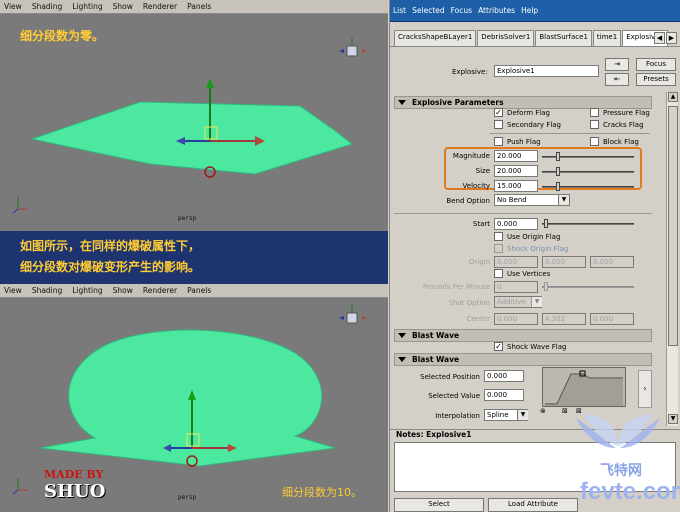 This screenshot has height=512, width=680. What do you see at coordinates (558, 156) in the screenshot?
I see `magnitude-slider-thumb` at bounding box center [558, 156].